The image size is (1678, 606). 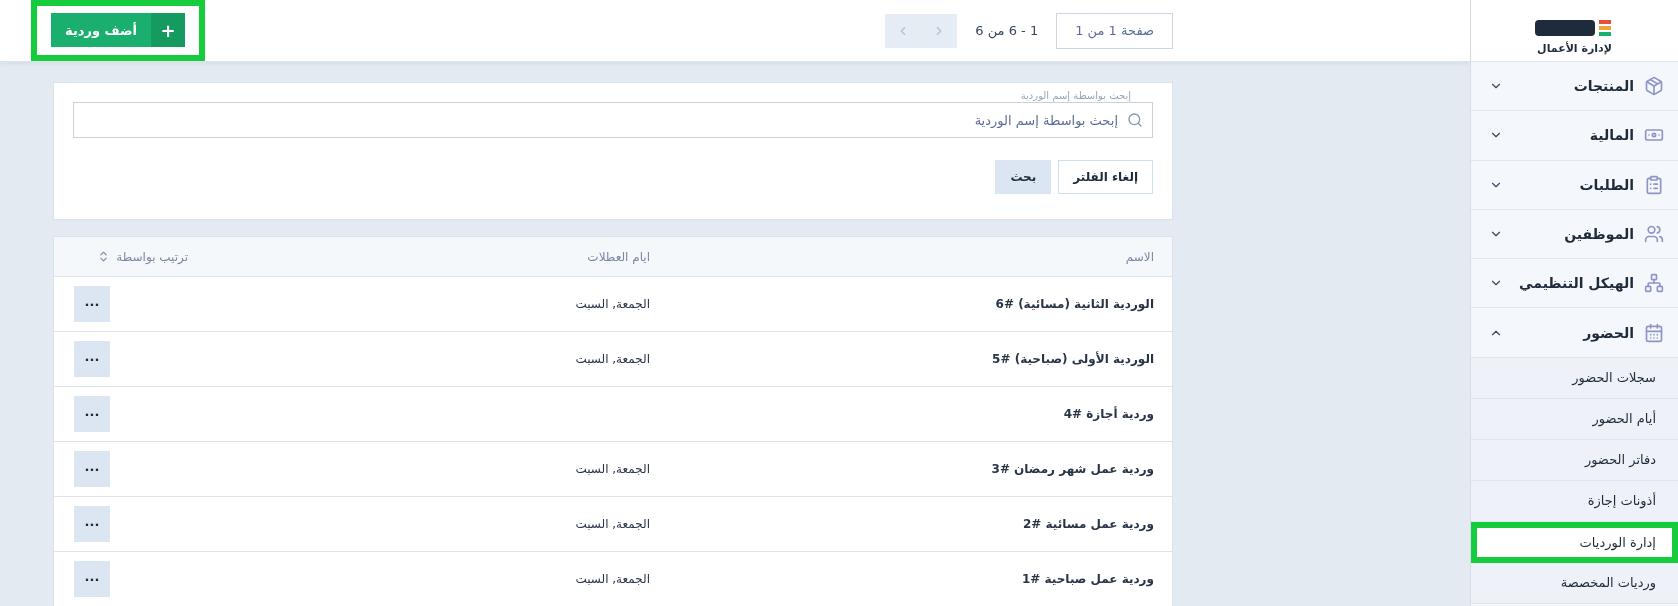 What do you see at coordinates (1108, 414) in the screenshot?
I see `shift-name: وردية أجازة #4` at bounding box center [1108, 414].